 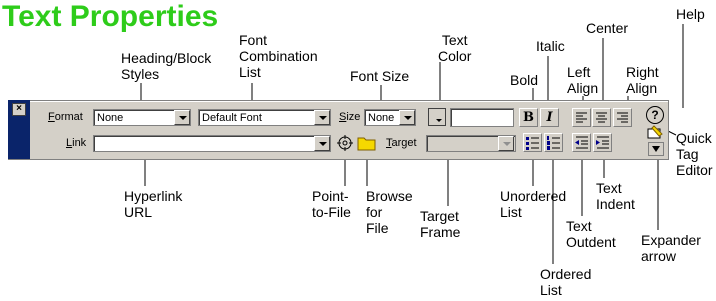 I want to click on bold-button: B, so click(x=528, y=117).